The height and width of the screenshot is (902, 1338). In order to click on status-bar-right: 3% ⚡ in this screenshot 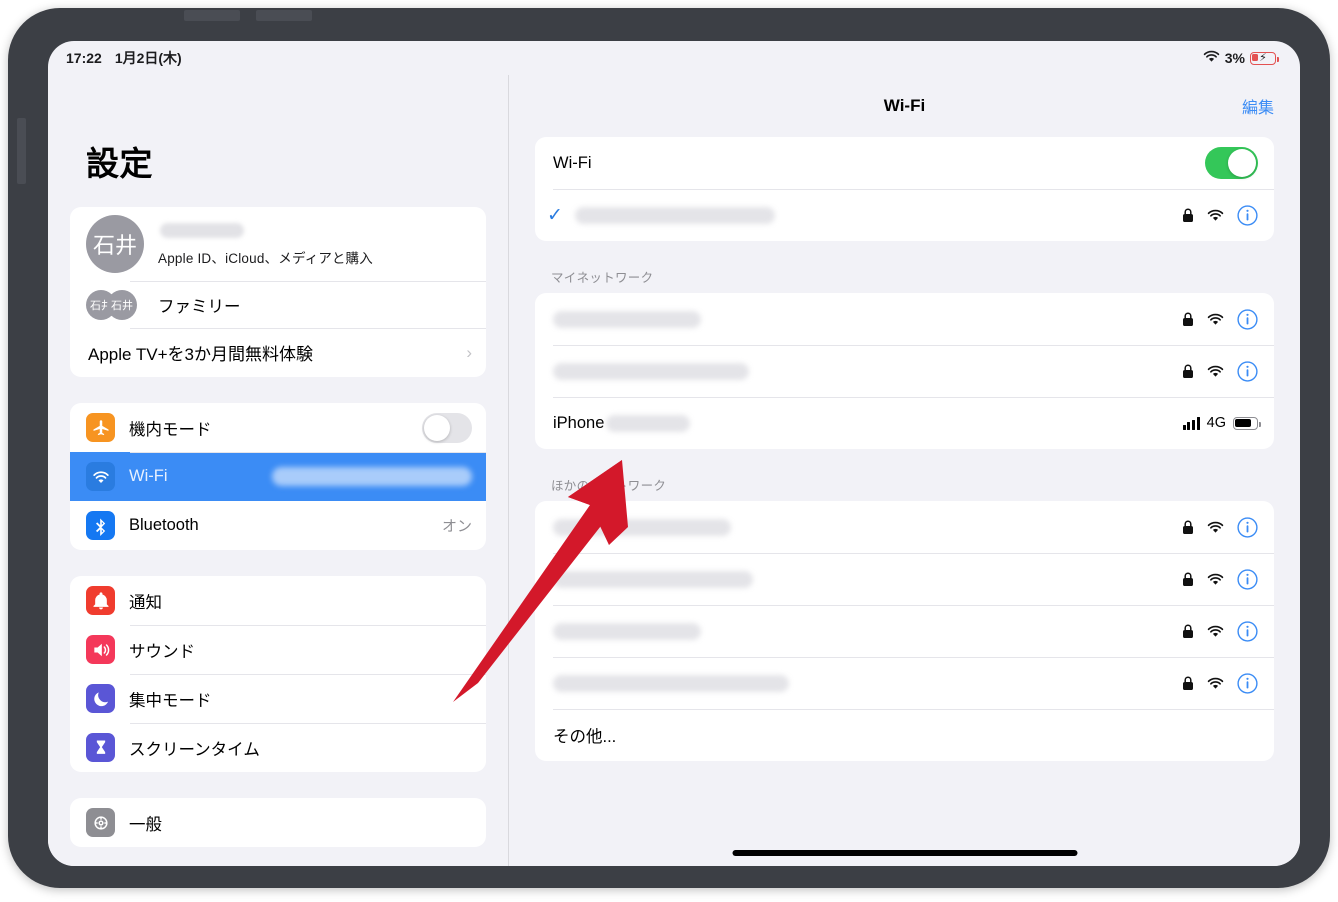, I will do `click(1241, 58)`.